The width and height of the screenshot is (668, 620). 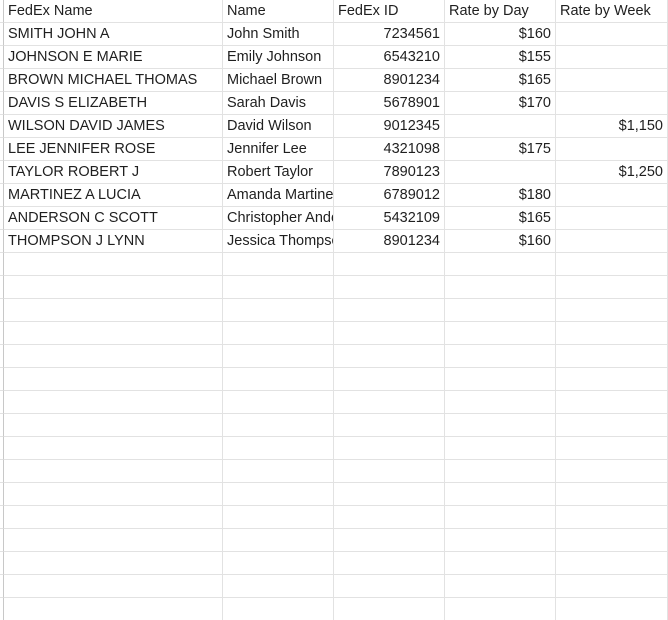 I want to click on header-cell-fedex-id: FedEx ID, so click(x=389, y=11).